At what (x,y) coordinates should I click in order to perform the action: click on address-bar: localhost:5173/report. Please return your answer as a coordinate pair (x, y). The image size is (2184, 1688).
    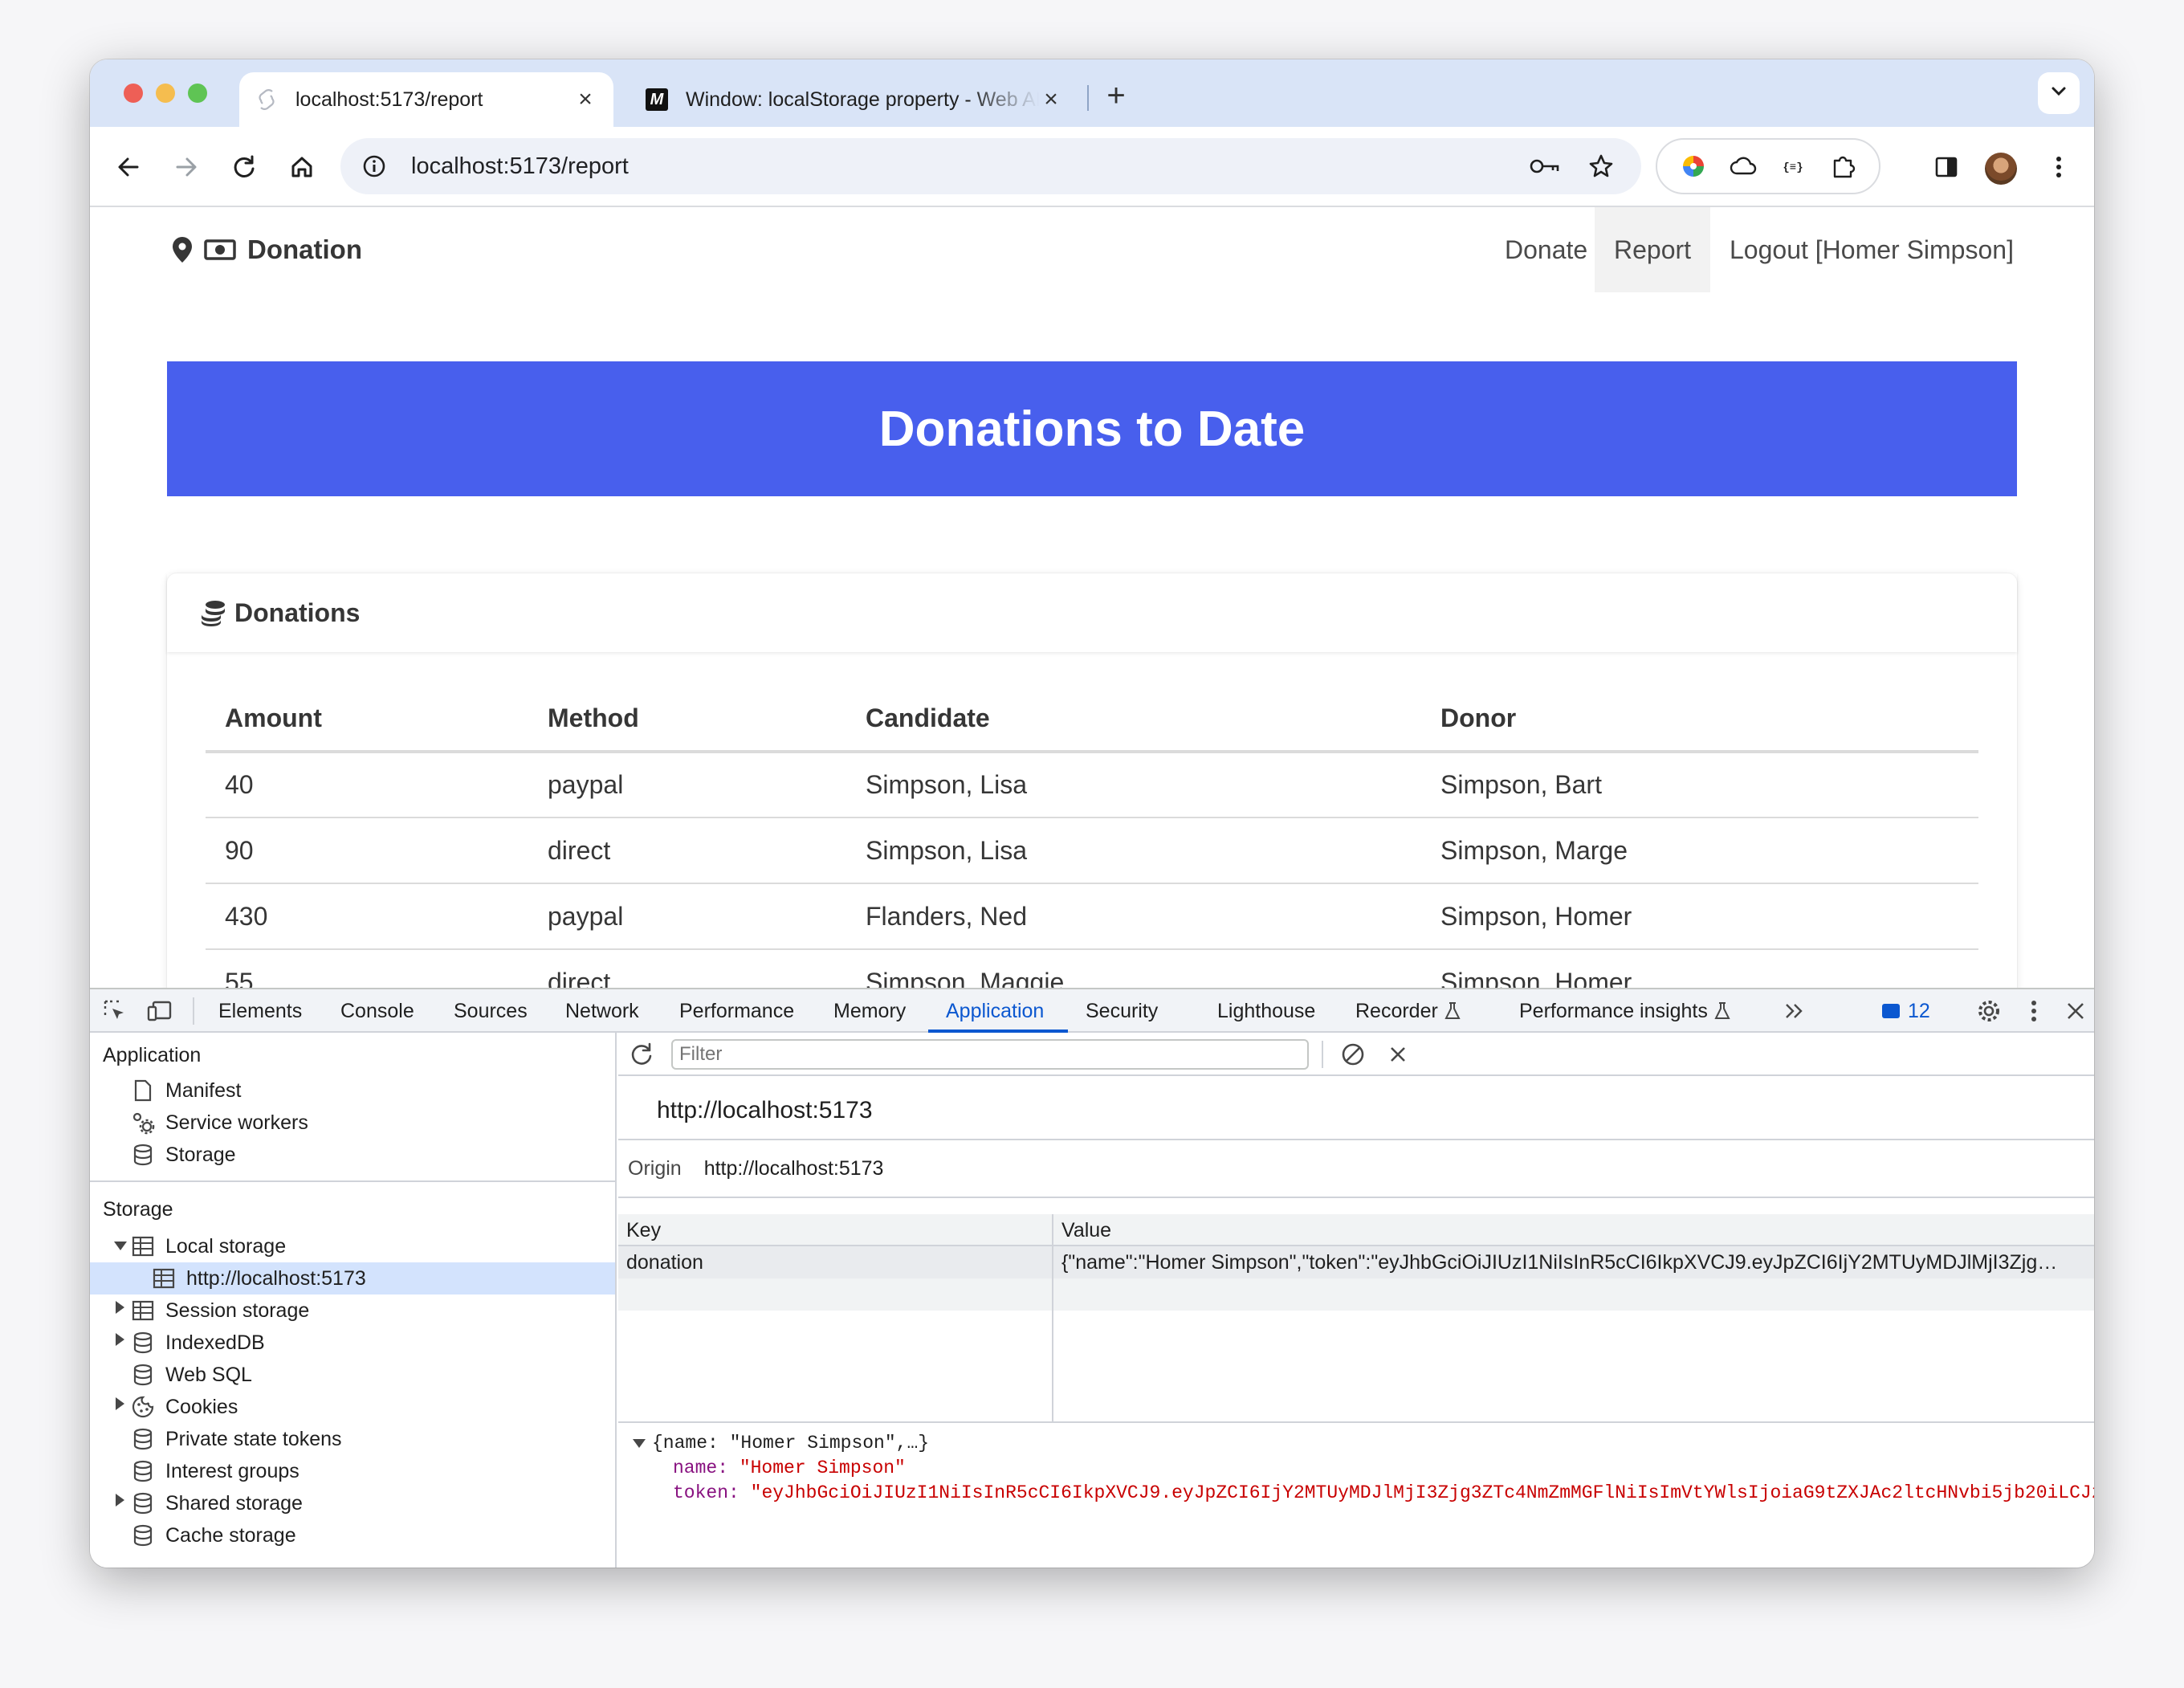
    Looking at the image, I should click on (991, 166).